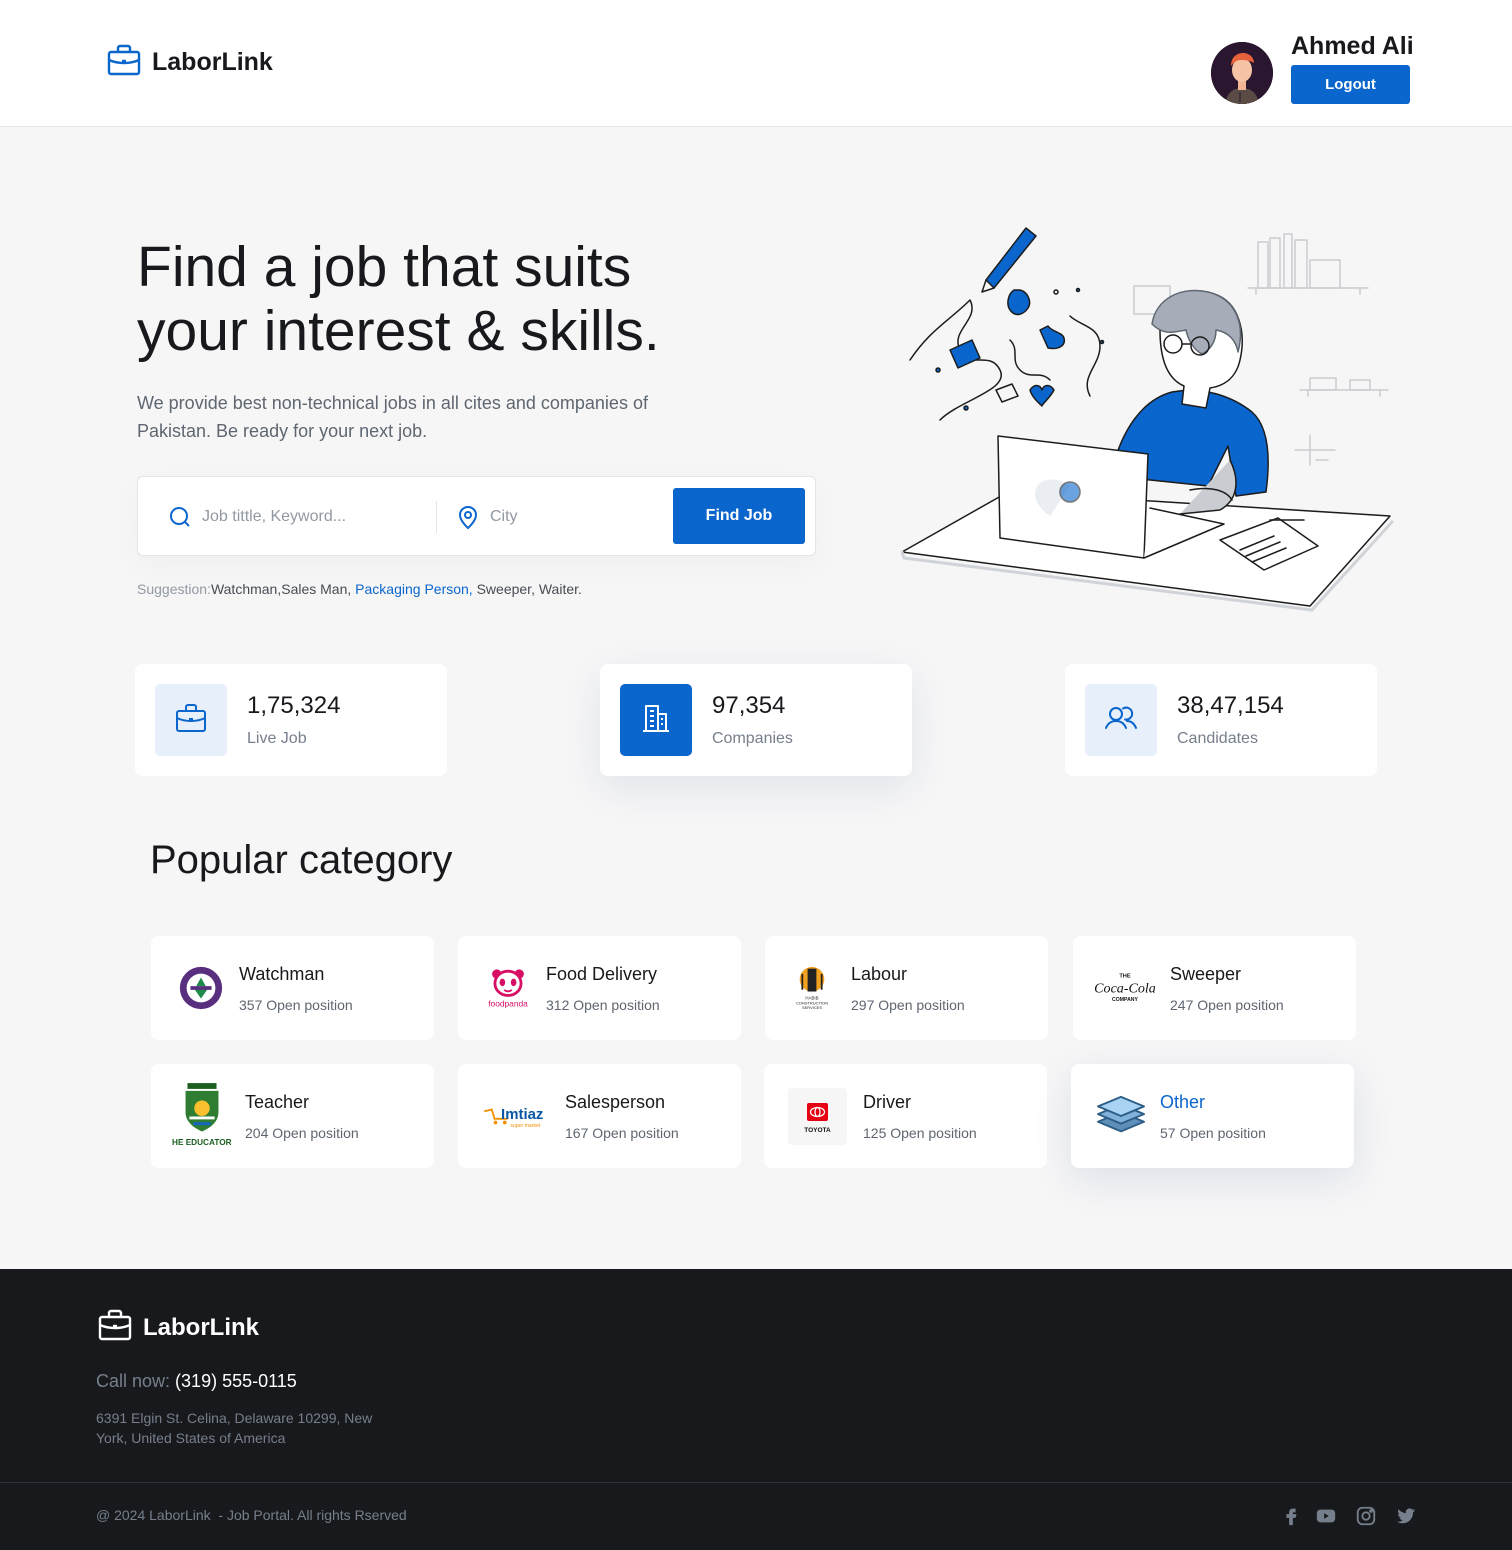 The height and width of the screenshot is (1550, 1512). Describe the element at coordinates (508, 1004) in the screenshot. I see `svg-text: foodpanda` at that location.